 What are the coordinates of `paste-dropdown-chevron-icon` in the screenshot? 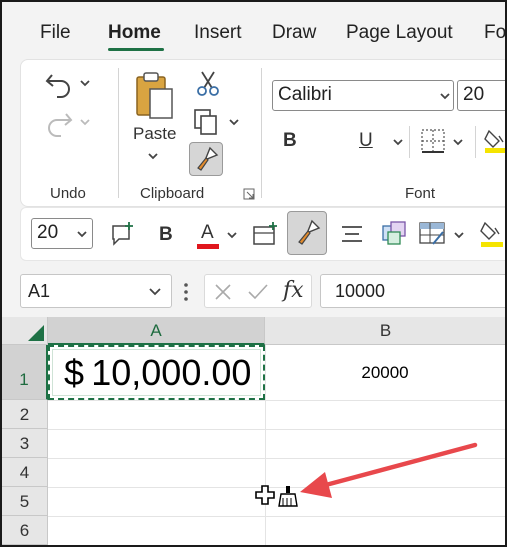 It's located at (153, 156).